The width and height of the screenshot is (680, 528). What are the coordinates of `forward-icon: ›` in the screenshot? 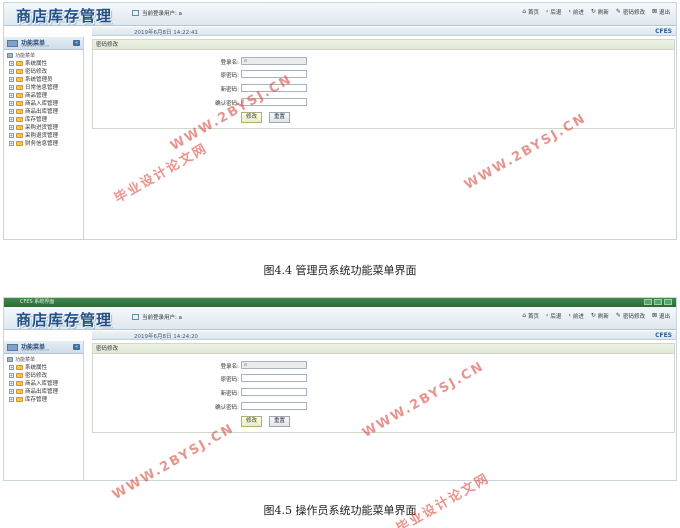 It's located at (569, 11).